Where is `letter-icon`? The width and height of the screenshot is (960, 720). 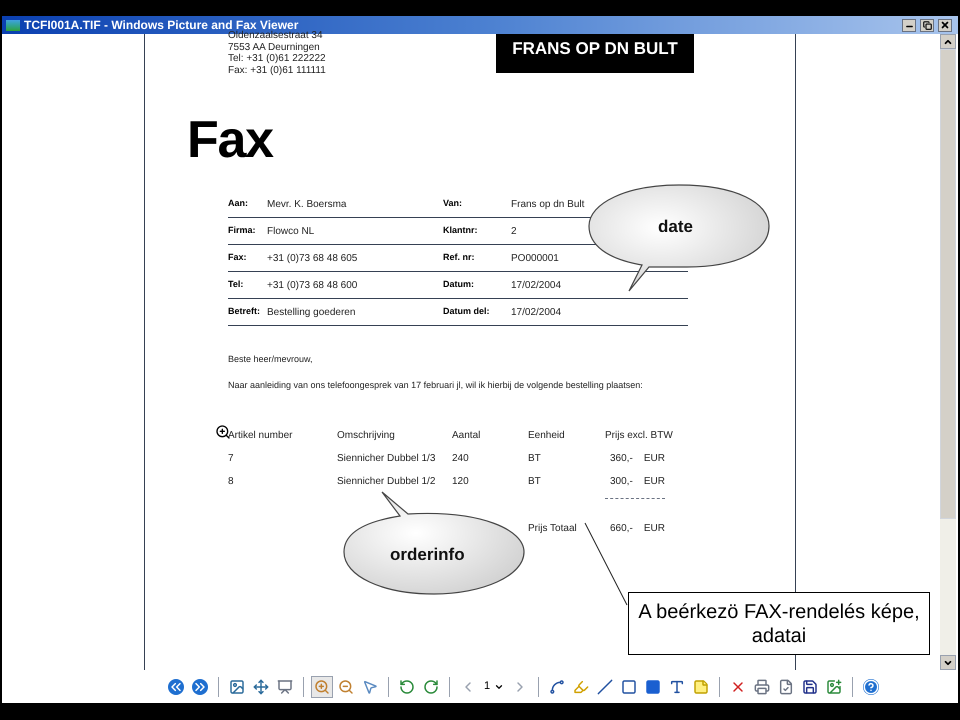
letter-icon is located at coordinates (677, 686).